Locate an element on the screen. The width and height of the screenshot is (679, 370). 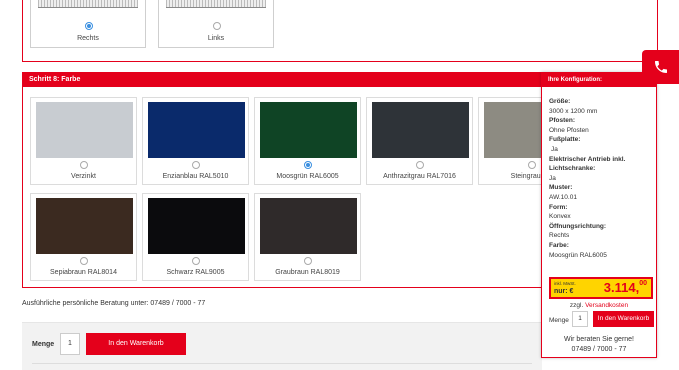
config-key: Öffnungsrichtung: is located at coordinates (578, 226).